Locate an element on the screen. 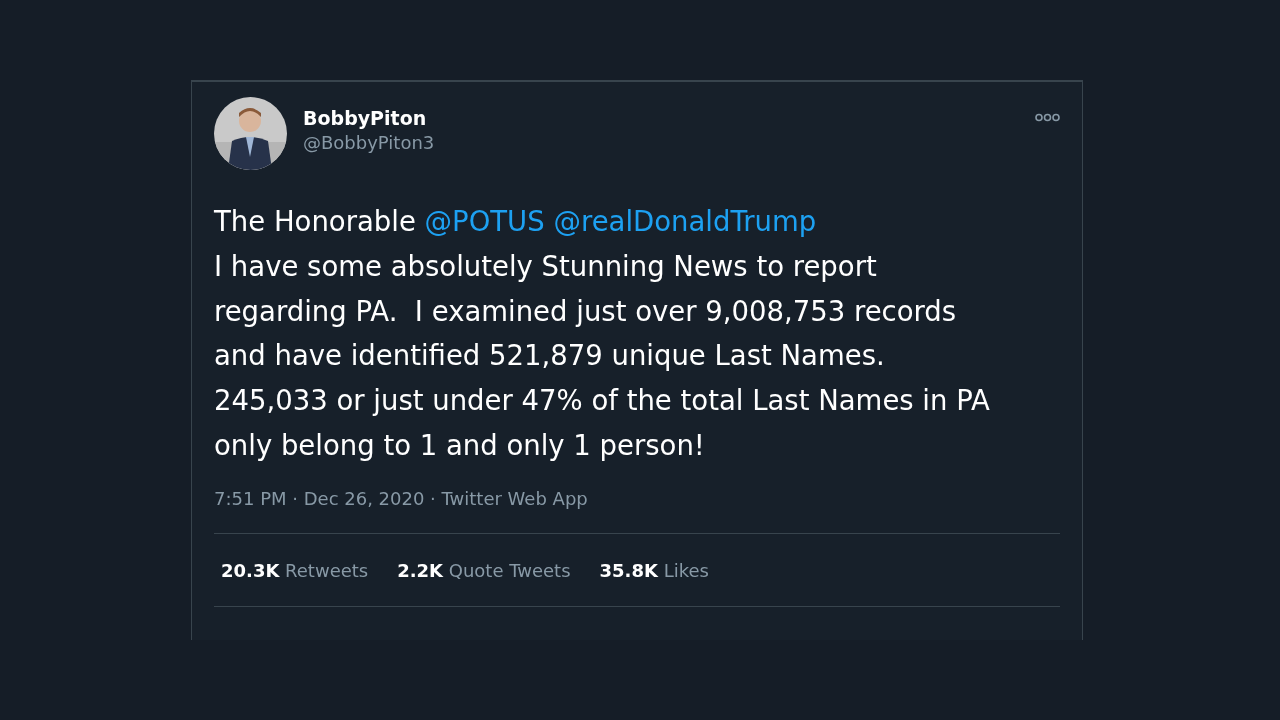 This screenshot has height=720, width=1280. mention-link: @POTUS is located at coordinates (484, 221).